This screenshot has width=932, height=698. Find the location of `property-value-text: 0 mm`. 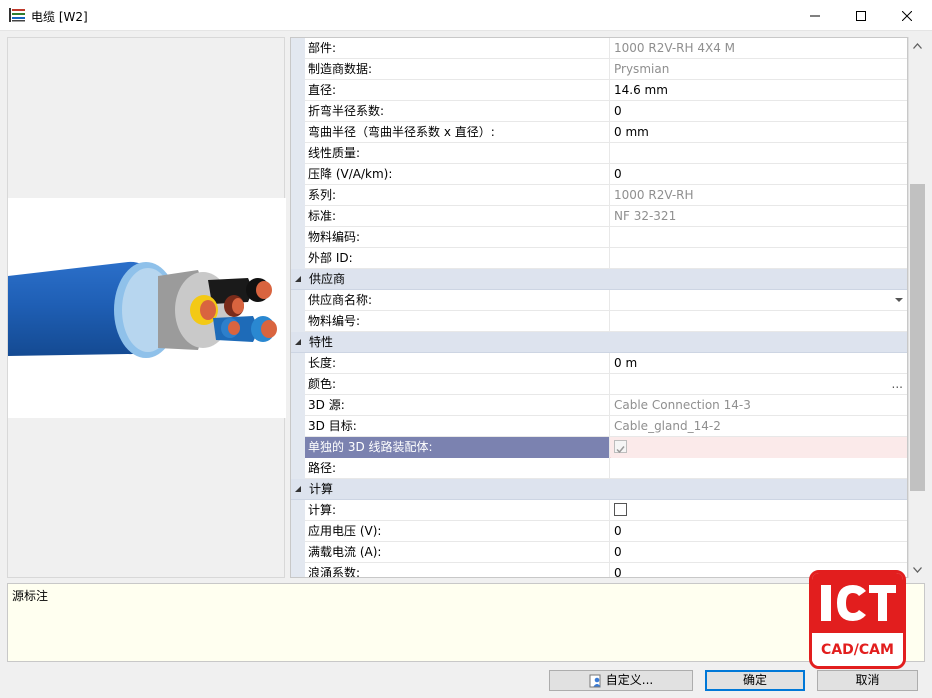

property-value-text: 0 mm is located at coordinates (631, 132).